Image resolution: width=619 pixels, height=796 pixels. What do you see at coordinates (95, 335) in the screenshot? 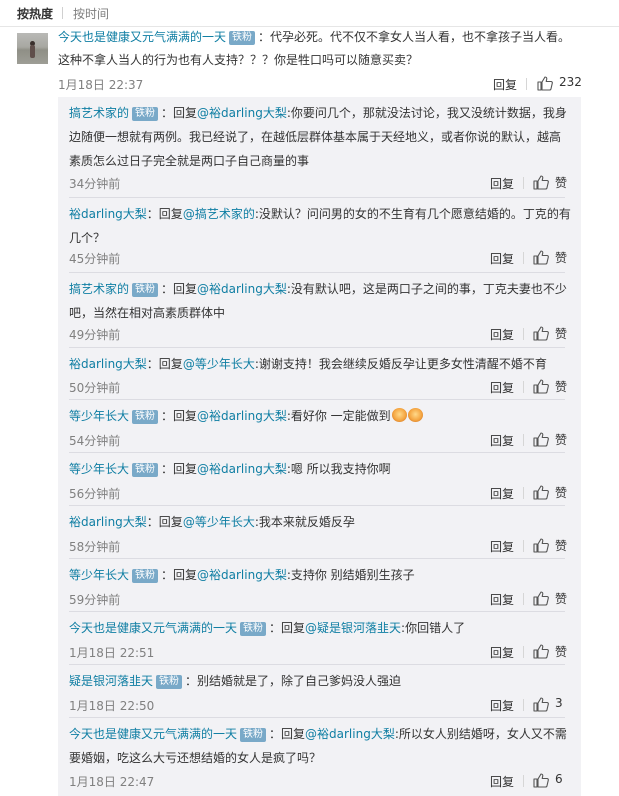
I see `reply-time: 49分钟前` at bounding box center [95, 335].